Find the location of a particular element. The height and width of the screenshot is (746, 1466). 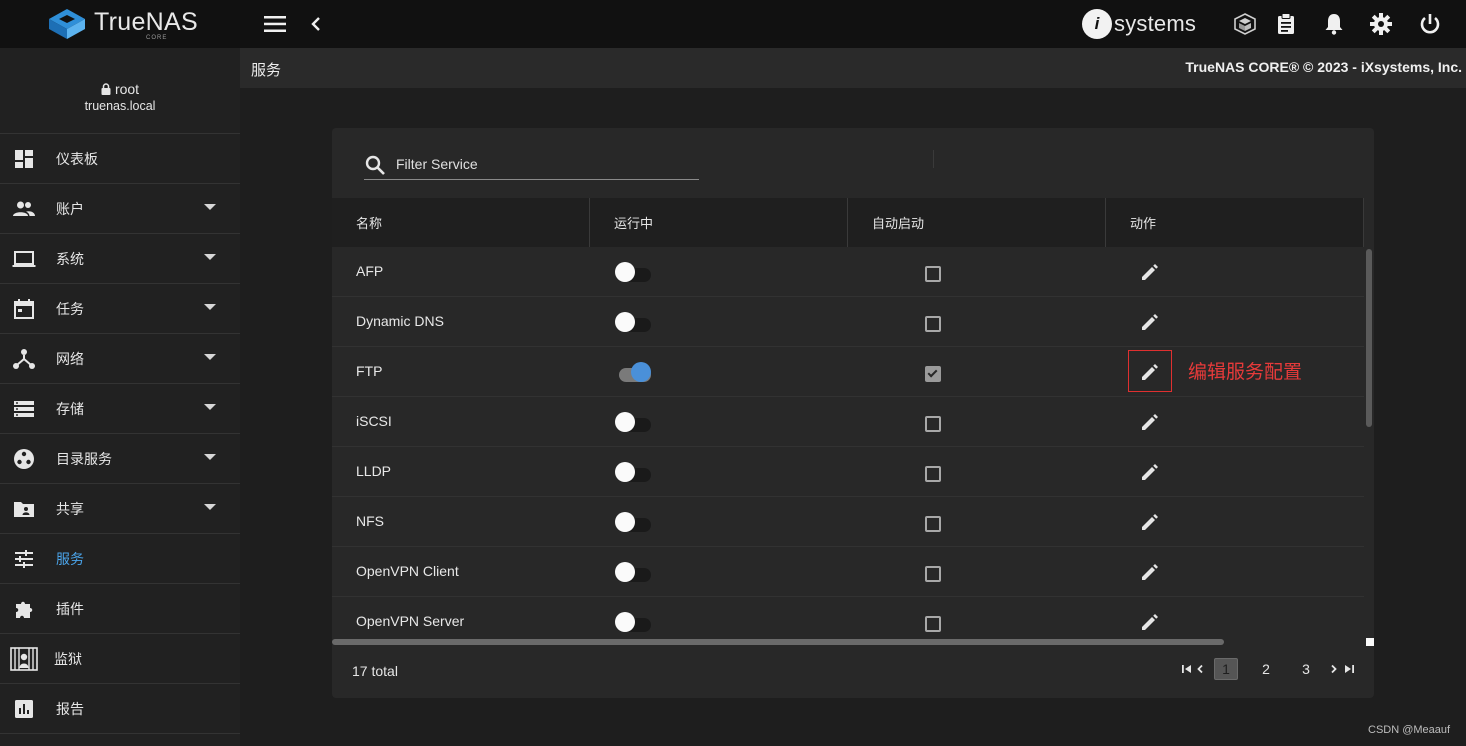

sidebar-item-plugins: 插件 is located at coordinates (120, 609).